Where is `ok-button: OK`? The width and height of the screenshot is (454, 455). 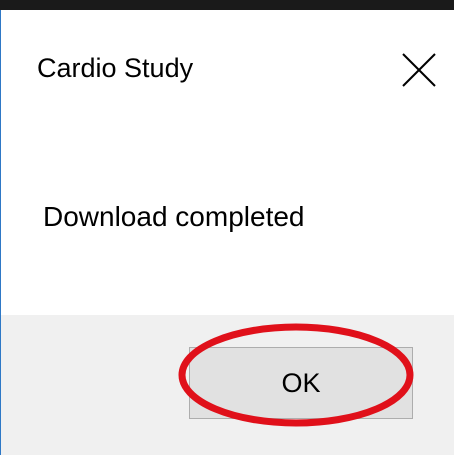 ok-button: OK is located at coordinates (301, 383).